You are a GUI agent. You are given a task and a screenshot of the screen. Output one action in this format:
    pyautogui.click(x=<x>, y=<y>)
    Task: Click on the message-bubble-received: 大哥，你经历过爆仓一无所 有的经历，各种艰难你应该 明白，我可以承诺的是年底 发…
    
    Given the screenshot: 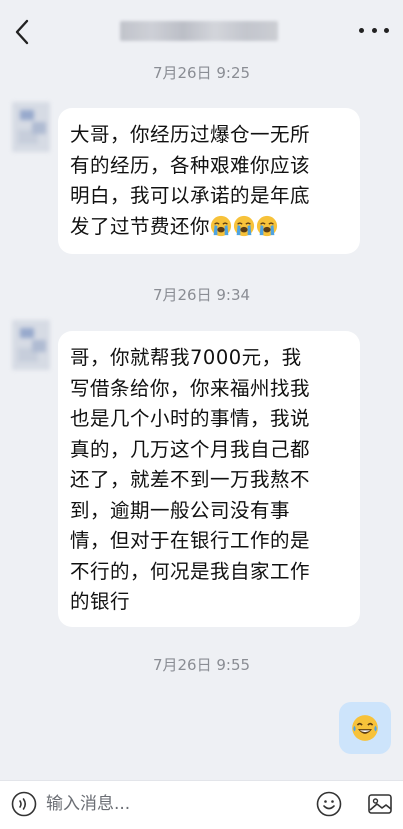 What is the action you would take?
    pyautogui.click(x=209, y=181)
    